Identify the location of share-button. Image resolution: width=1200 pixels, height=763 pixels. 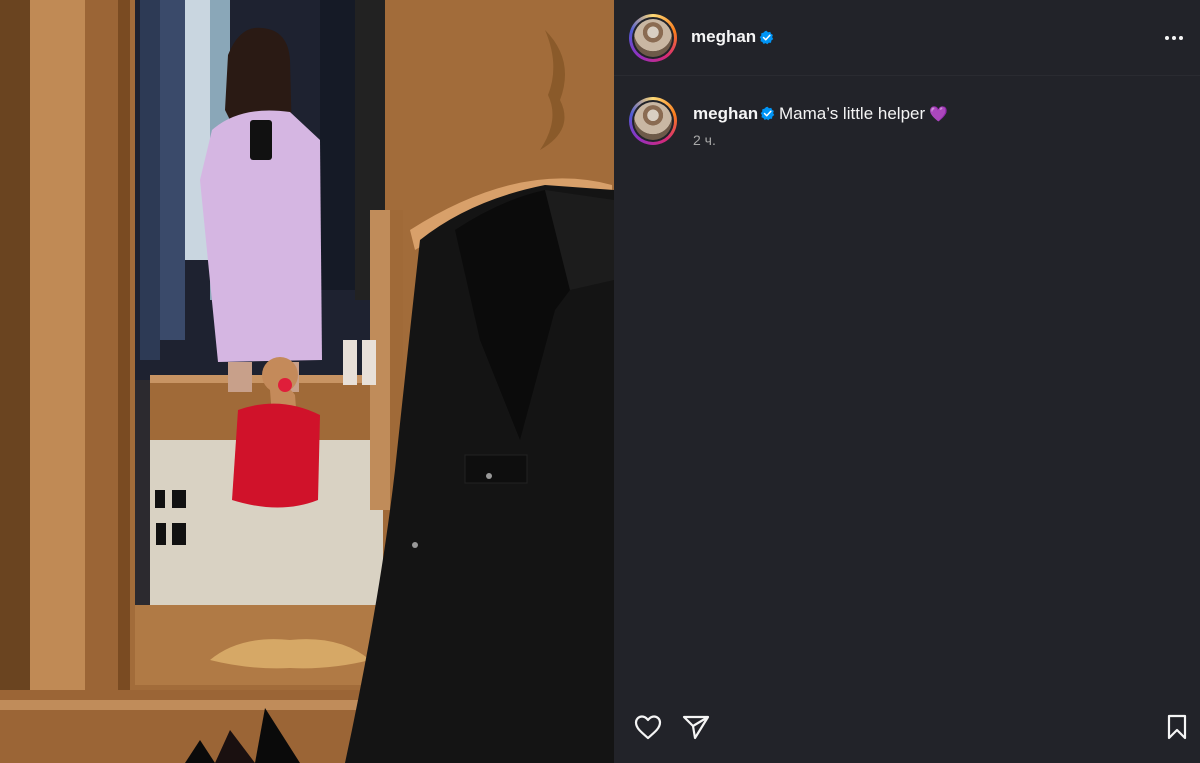
(696, 727).